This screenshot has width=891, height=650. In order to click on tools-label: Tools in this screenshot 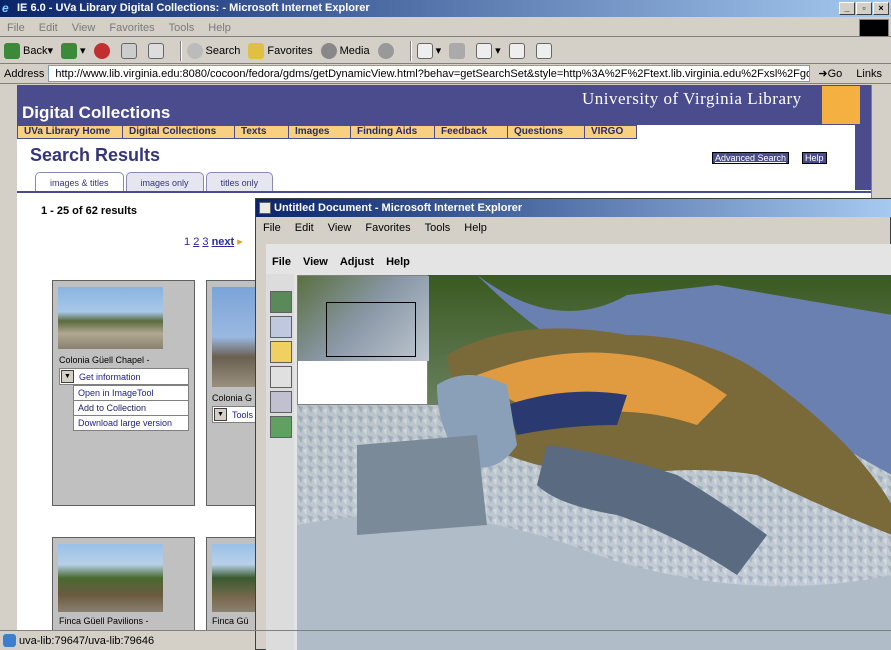, I will do `click(243, 414)`.